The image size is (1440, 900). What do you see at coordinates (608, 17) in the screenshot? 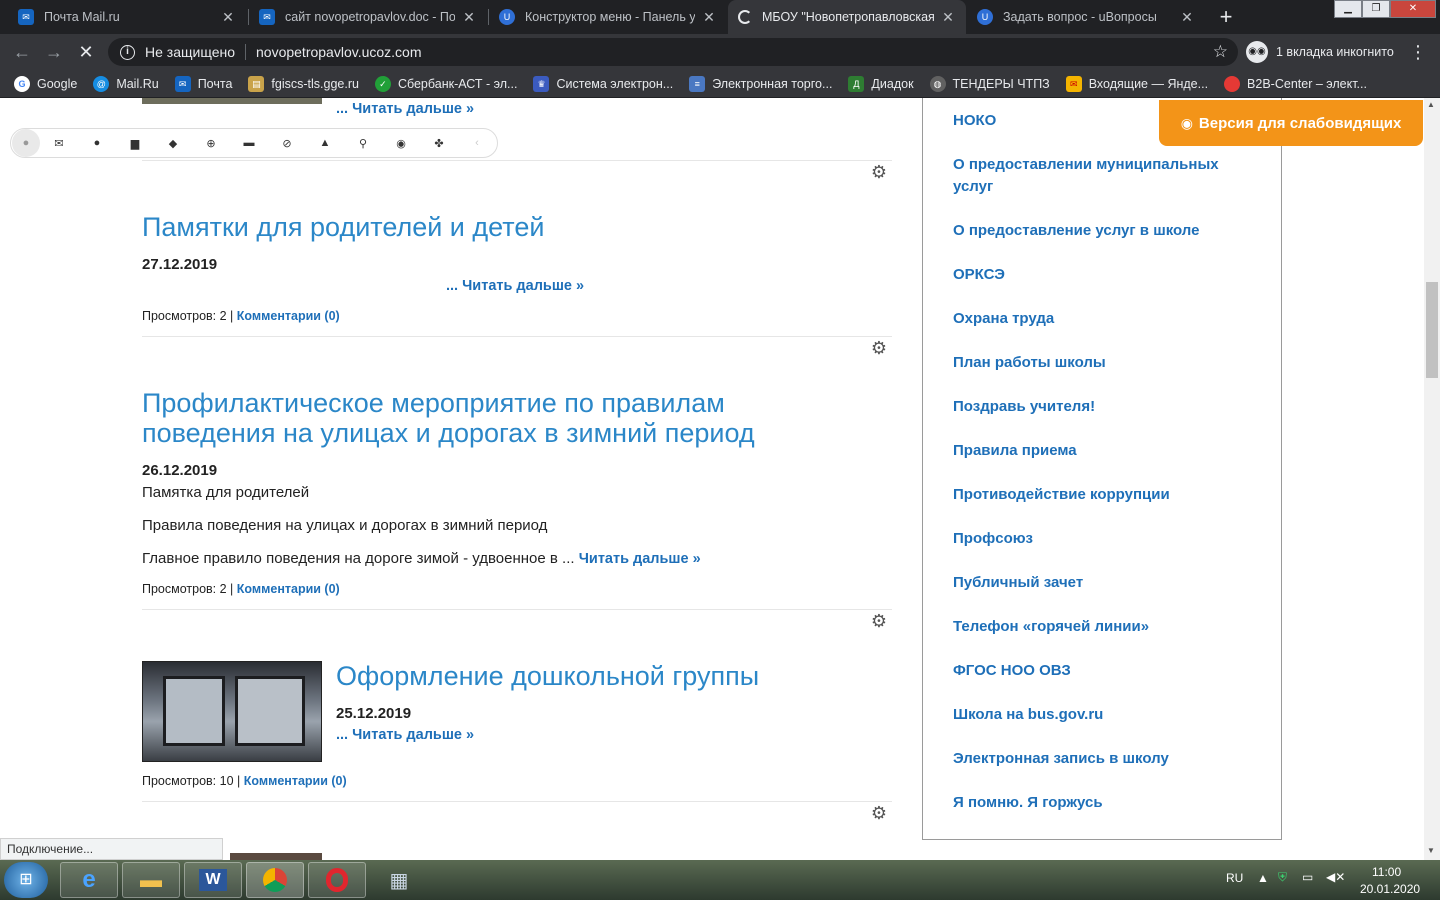
I see `tab-menu-constructor: U Конструктор меню - Панель упр ✕` at bounding box center [608, 17].